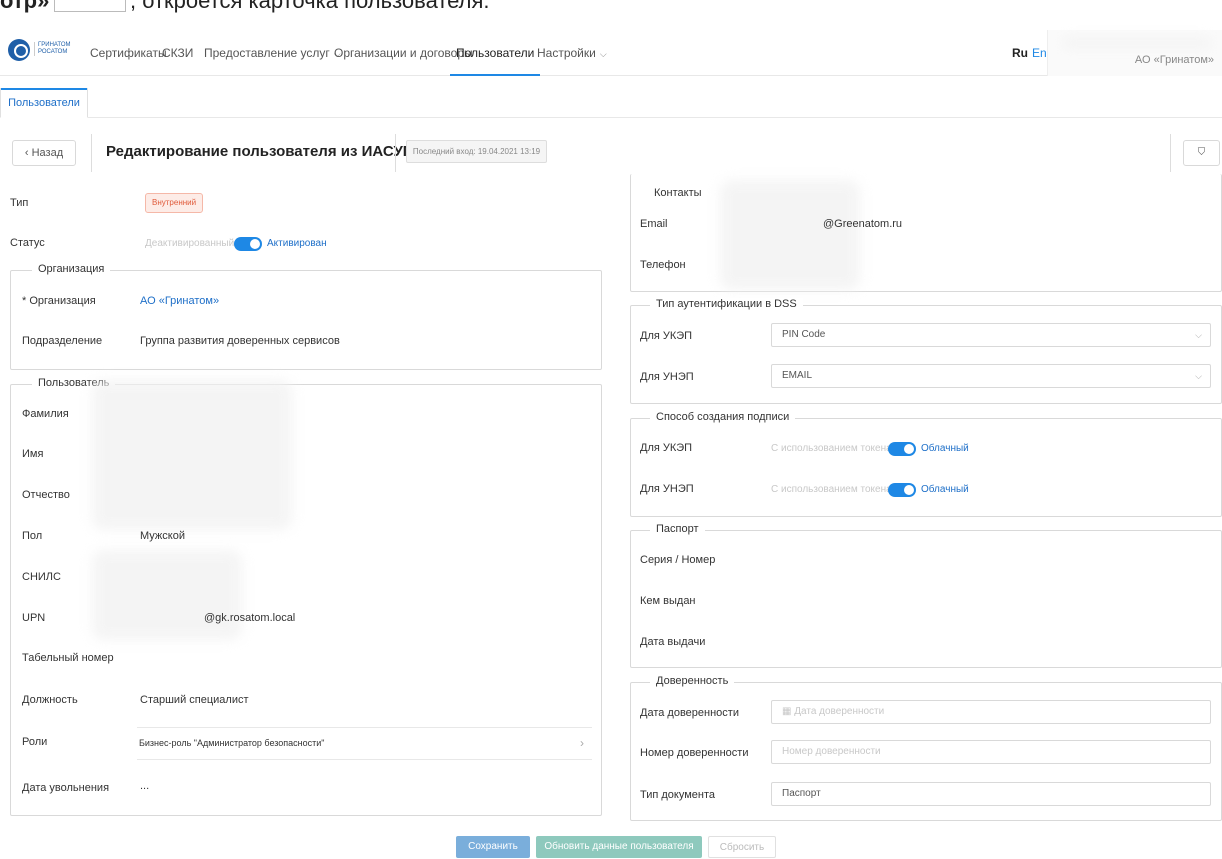 The image size is (1222, 859). I want to click on caption-bold: отр», so click(25, 6).